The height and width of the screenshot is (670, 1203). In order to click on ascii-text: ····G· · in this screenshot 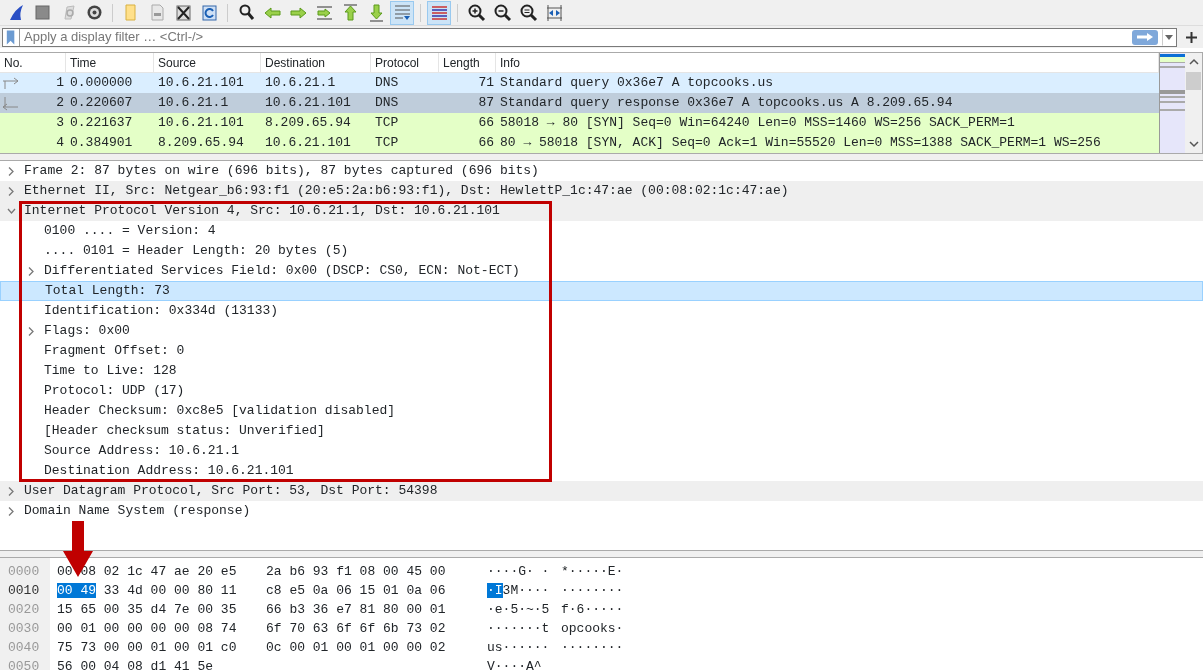, I will do `click(518, 571)`.